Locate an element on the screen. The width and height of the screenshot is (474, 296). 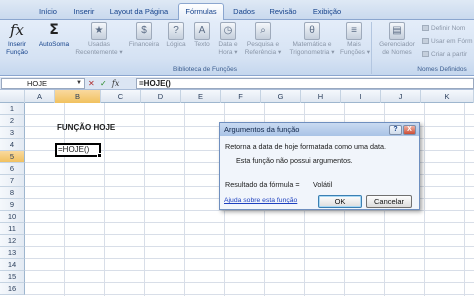
math-label-2: Trigonometria ▾ is located at coordinates (312, 52).